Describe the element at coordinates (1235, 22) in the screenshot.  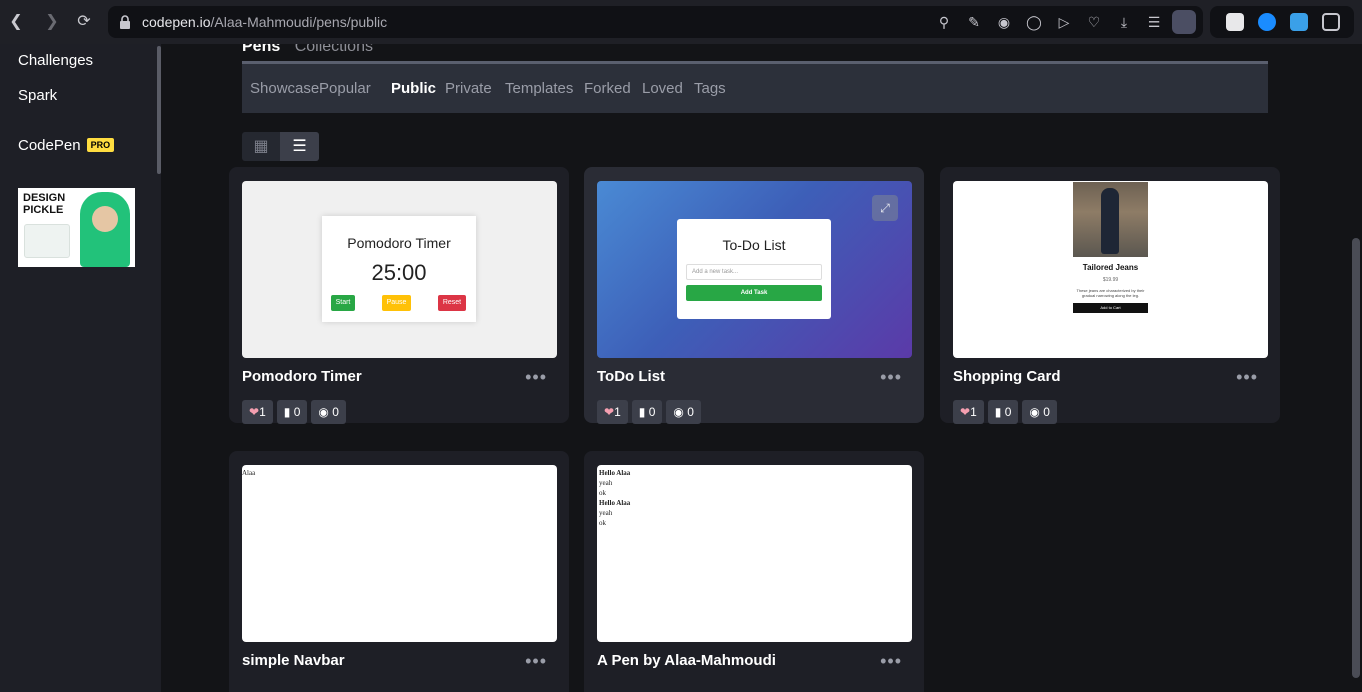
I see `lens-extension-icon` at that location.